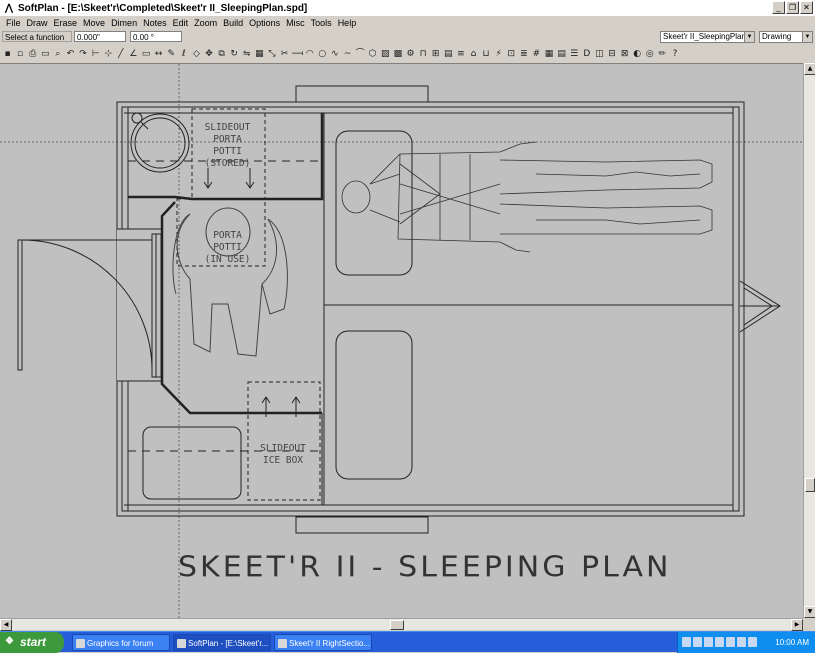  Describe the element at coordinates (100, 36) in the screenshot. I see `coord-x-field: 0.000"` at that location.